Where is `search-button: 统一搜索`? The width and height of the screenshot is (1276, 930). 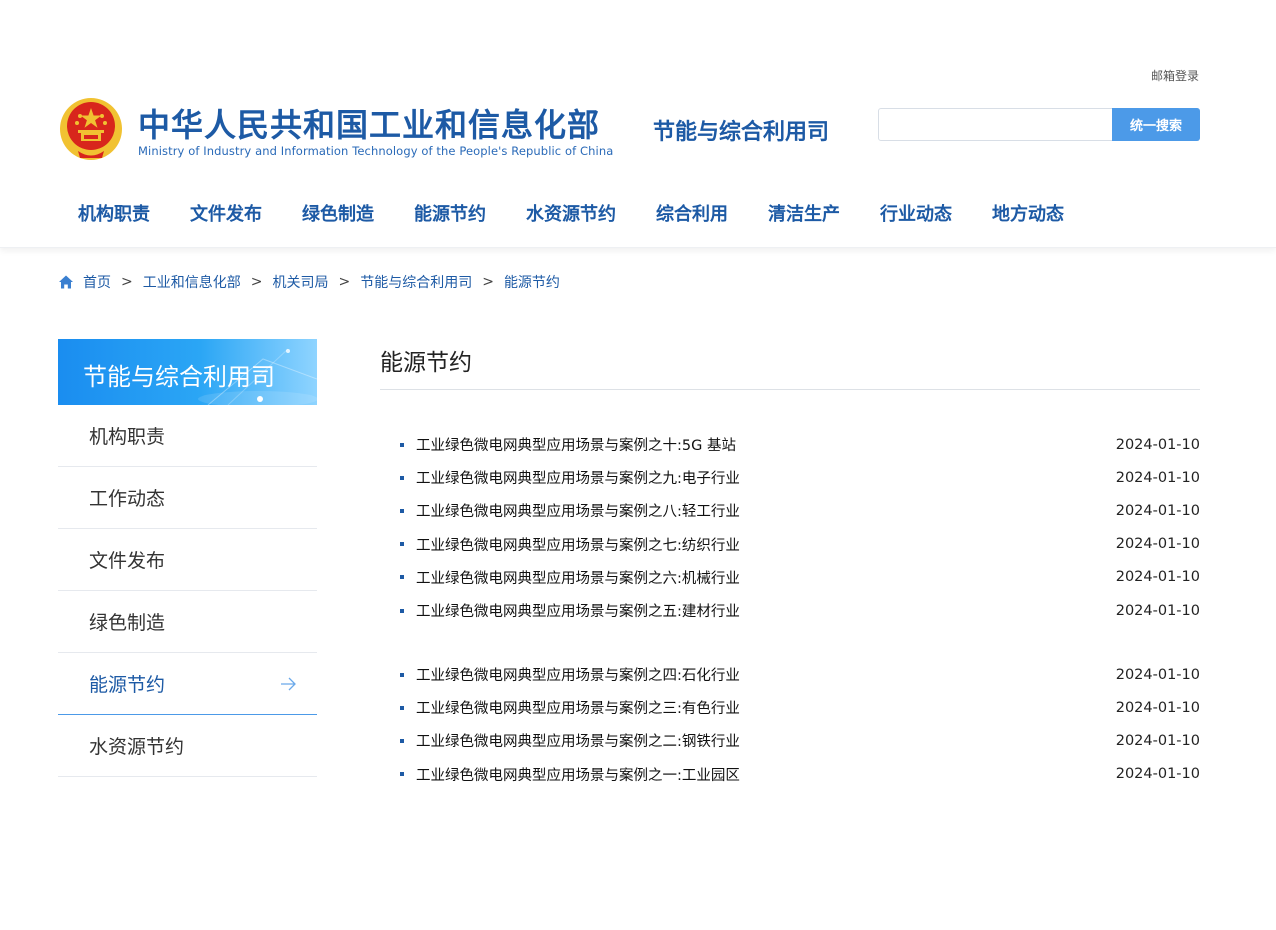
search-button: 统一搜索 is located at coordinates (1156, 124).